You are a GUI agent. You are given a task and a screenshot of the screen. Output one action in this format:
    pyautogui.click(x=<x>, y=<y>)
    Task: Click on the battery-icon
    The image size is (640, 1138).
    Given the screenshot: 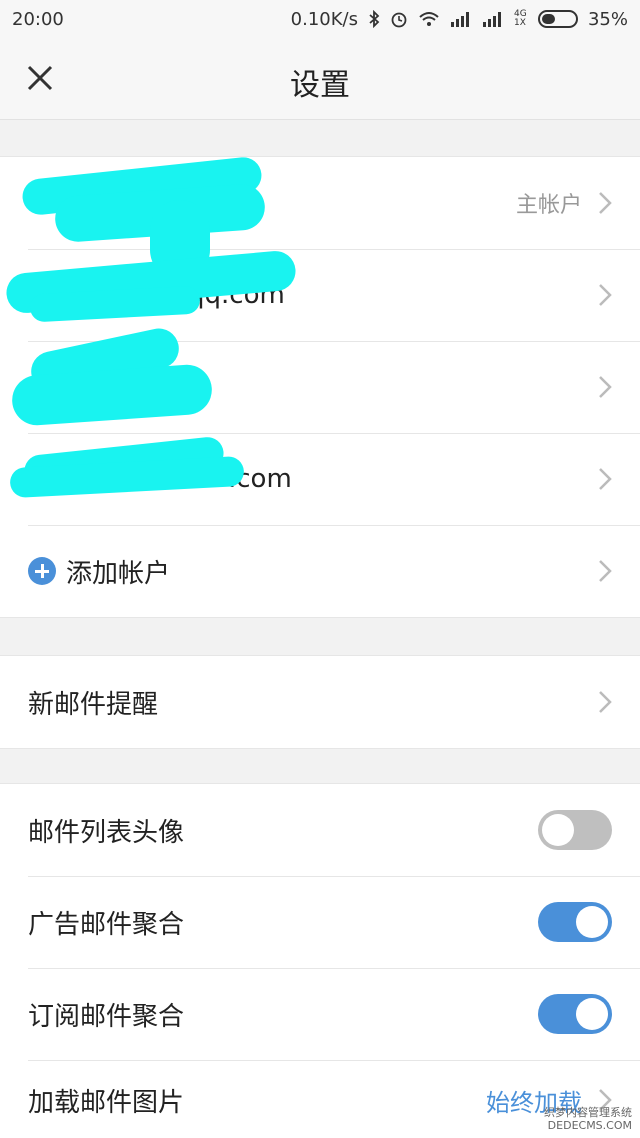 What is the action you would take?
    pyautogui.click(x=557, y=19)
    